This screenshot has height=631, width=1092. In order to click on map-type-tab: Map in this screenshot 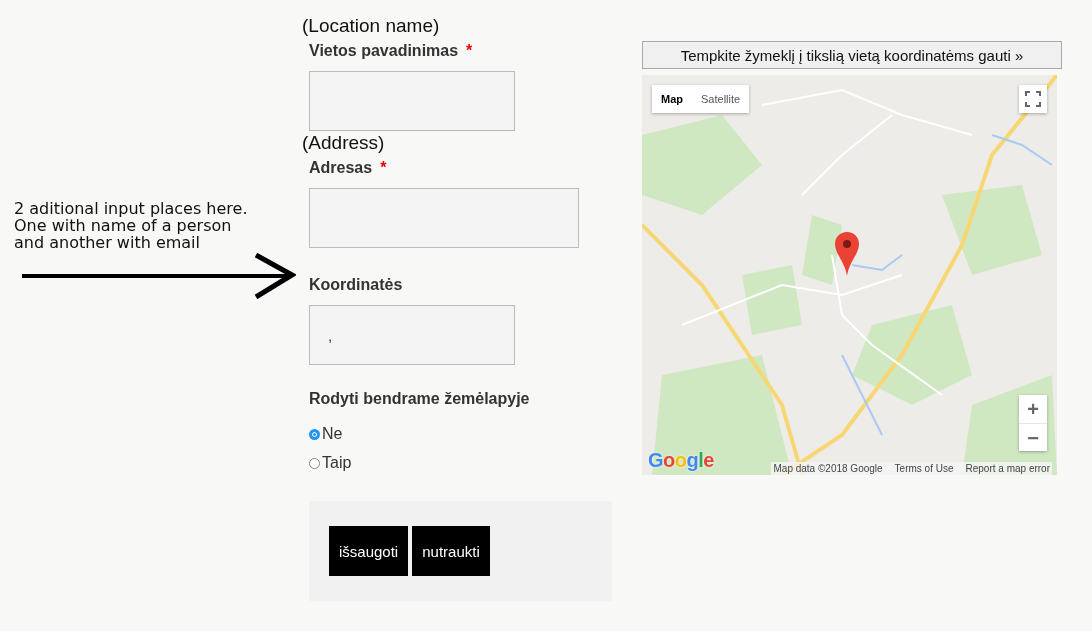, I will do `click(672, 99)`.